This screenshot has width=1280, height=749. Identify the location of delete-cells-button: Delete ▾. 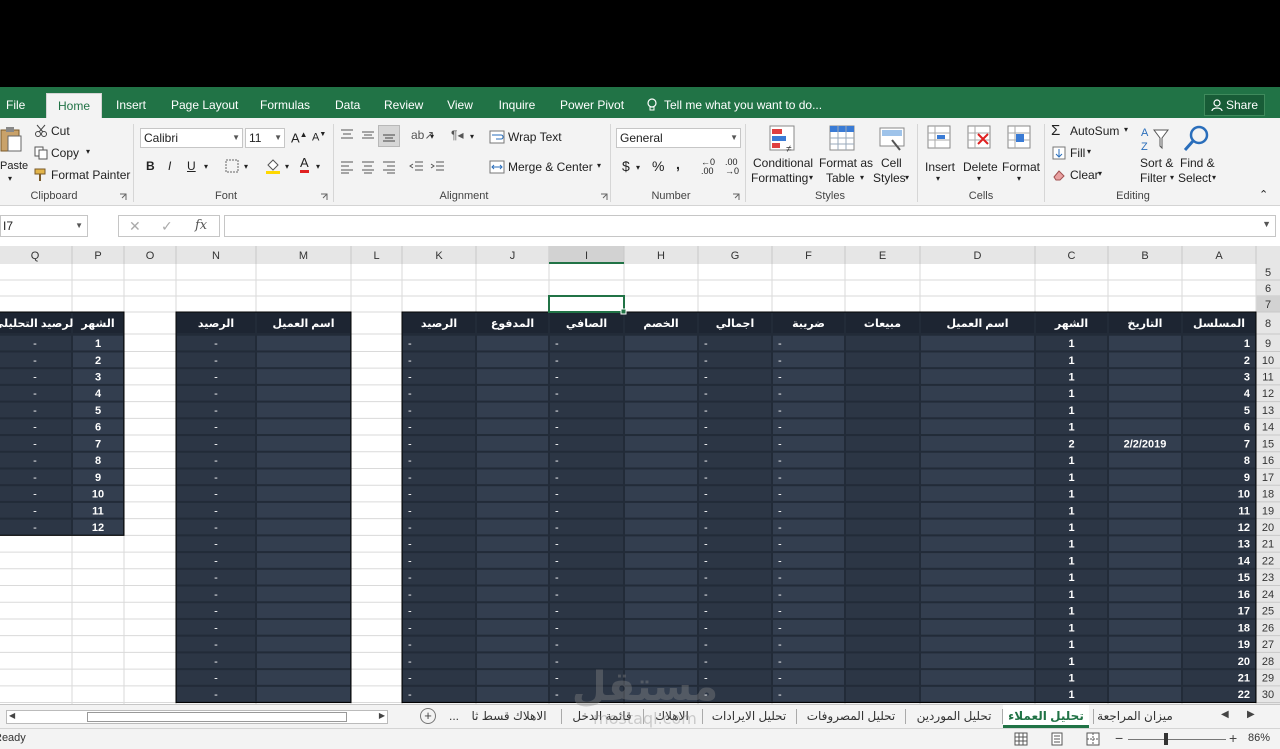
(980, 154).